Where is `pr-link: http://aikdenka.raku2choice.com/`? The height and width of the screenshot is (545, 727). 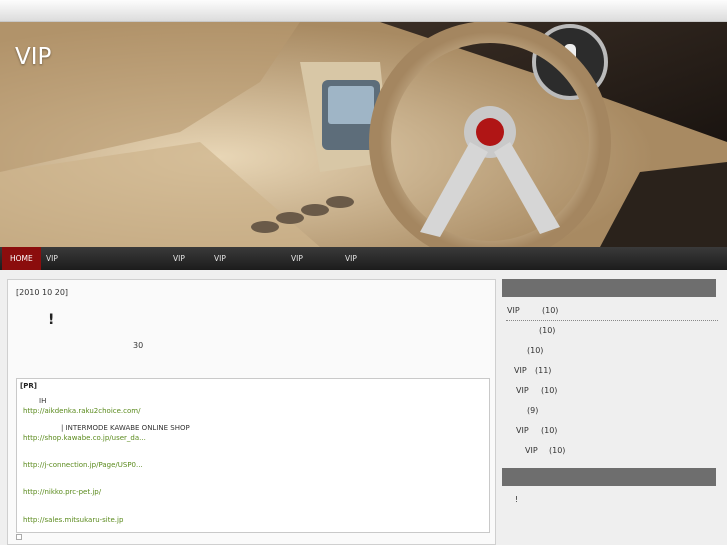 pr-link: http://aikdenka.raku2choice.com/ is located at coordinates (81, 411).